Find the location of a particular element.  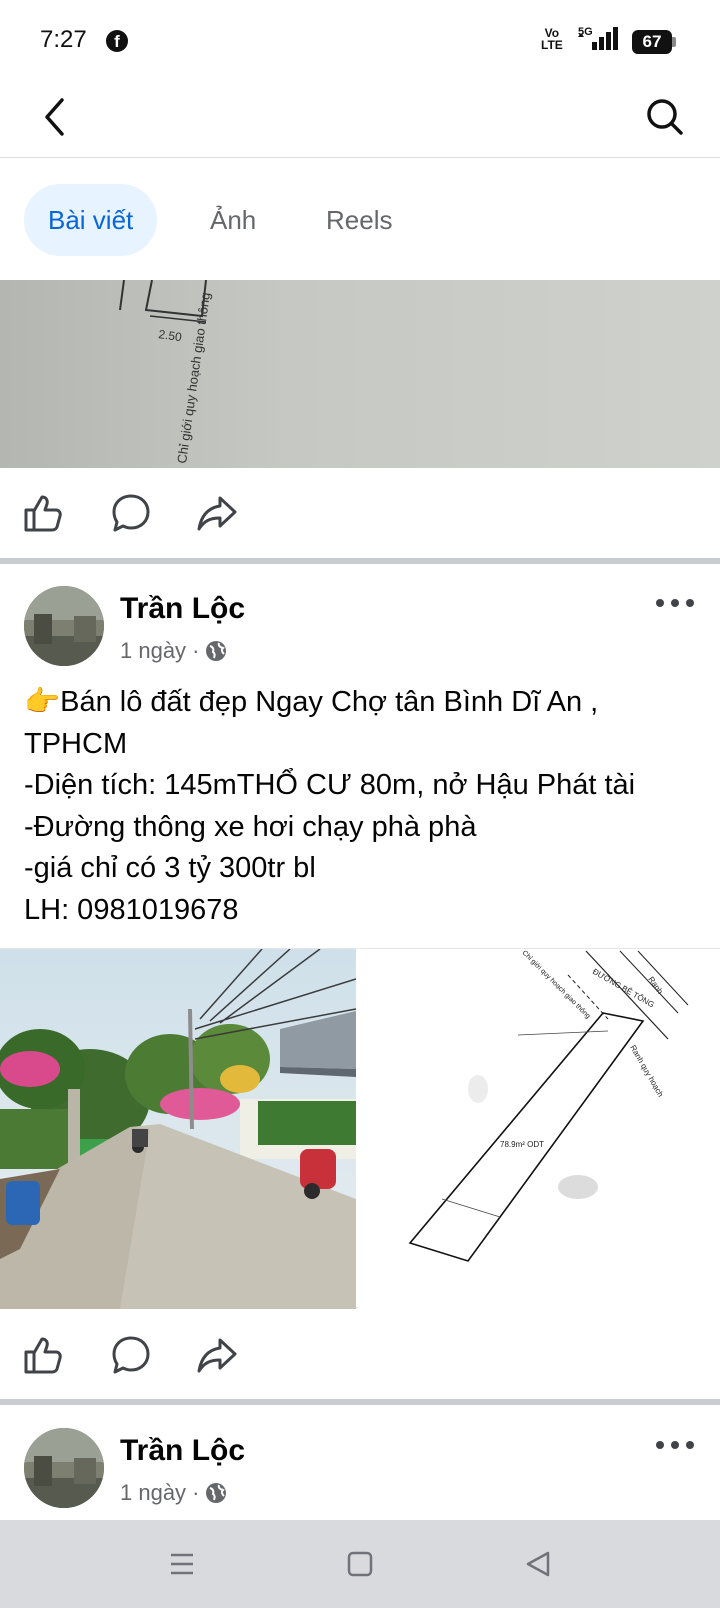

street-photo is located at coordinates (178, 1129).